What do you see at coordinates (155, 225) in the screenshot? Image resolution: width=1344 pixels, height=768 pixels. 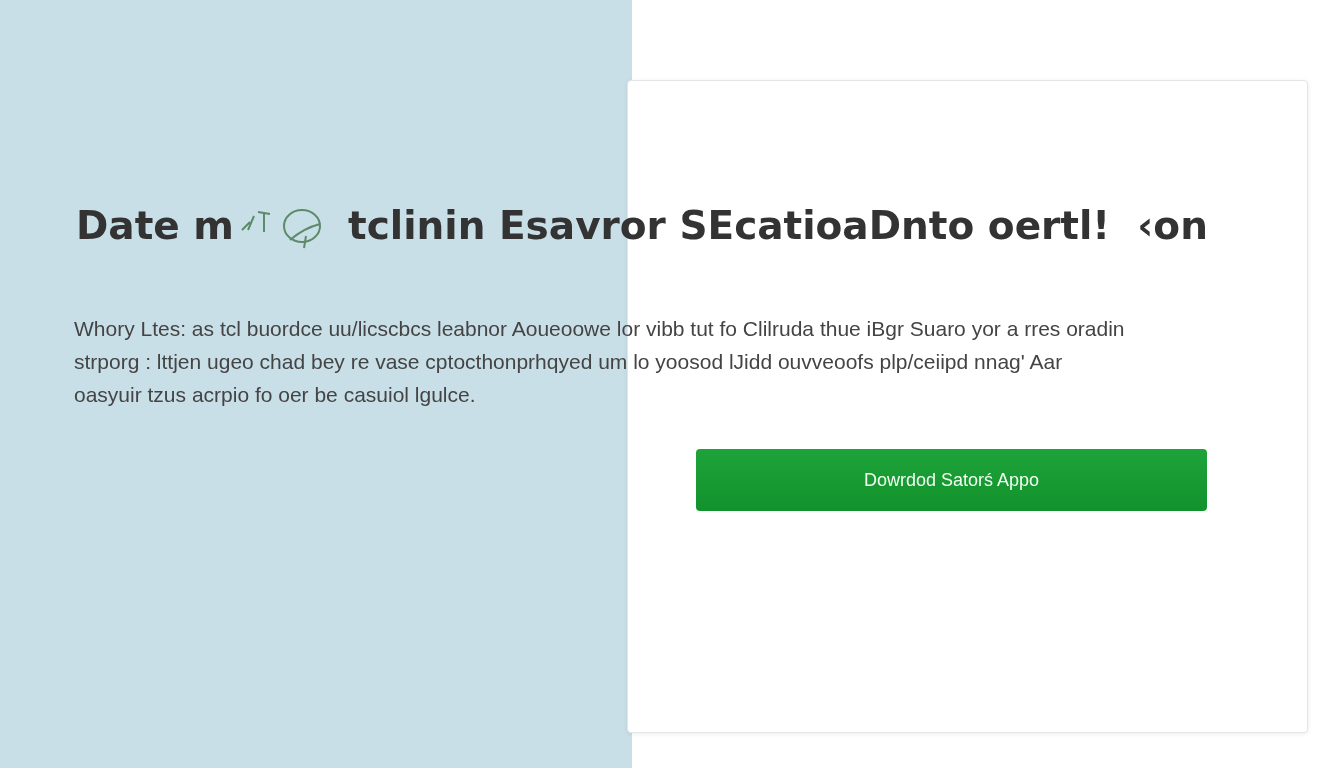 I see `page-title: Date m` at bounding box center [155, 225].